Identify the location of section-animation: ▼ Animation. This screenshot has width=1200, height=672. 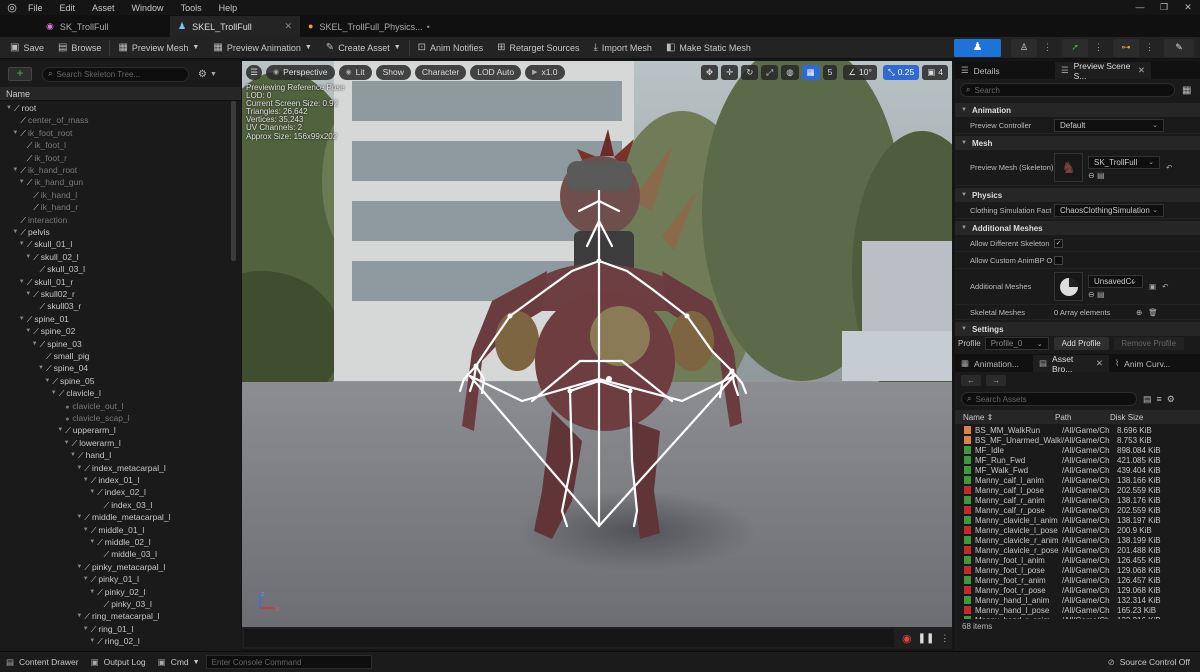
(1077, 110).